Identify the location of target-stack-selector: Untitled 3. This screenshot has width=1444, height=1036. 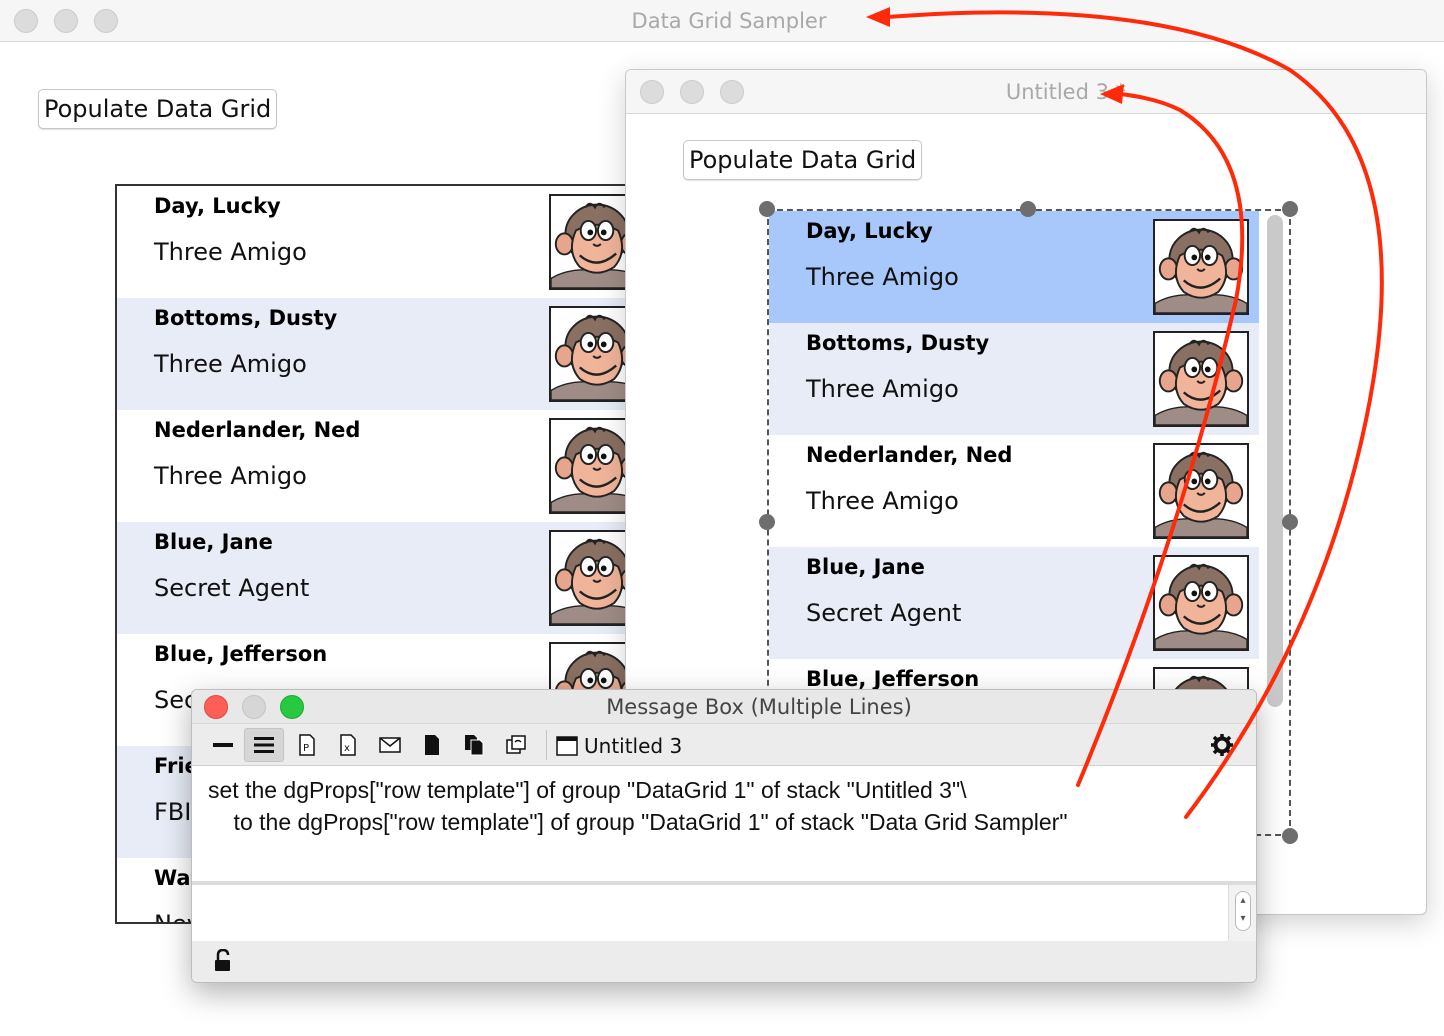
(619, 746).